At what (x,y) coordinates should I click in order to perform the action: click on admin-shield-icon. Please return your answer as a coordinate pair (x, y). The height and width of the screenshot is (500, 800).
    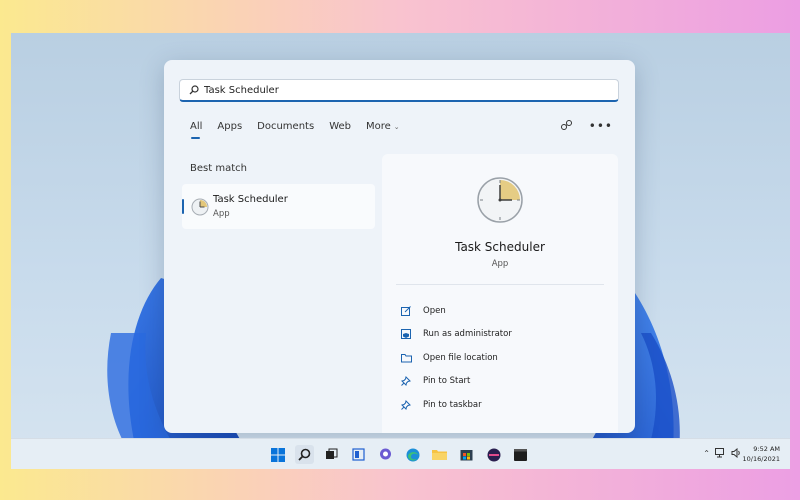
    Looking at the image, I should click on (406, 334).